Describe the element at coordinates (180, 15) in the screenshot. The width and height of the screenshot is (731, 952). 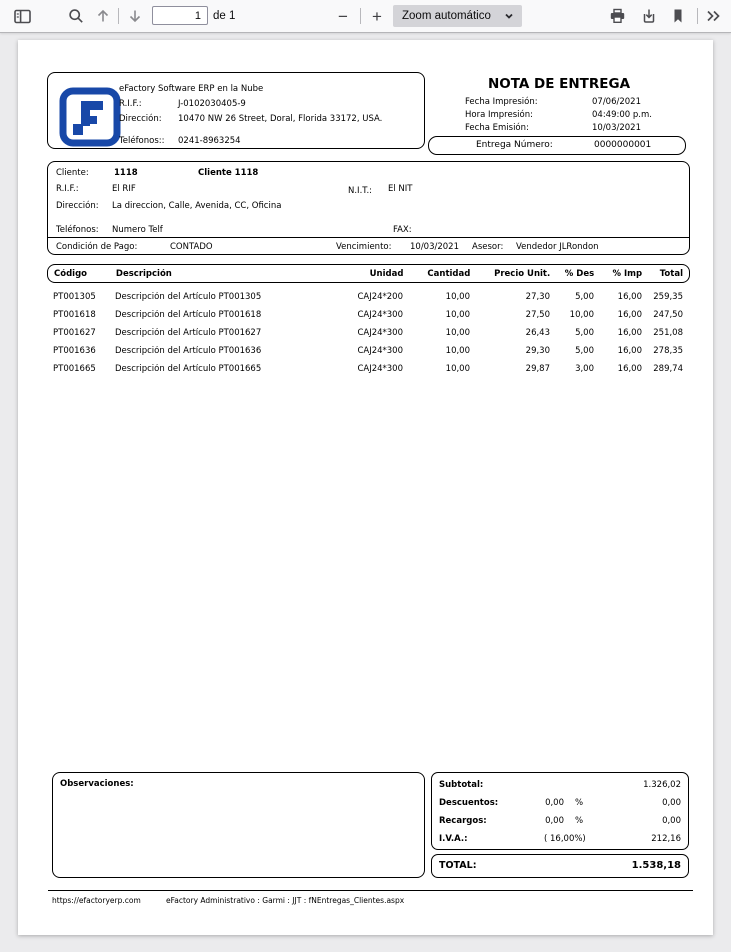
I see `page-number-input` at that location.